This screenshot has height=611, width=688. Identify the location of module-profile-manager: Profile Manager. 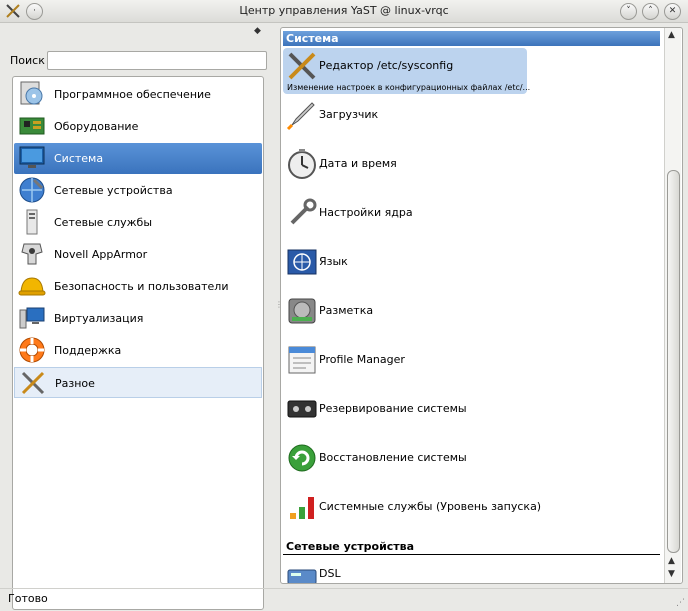
(408, 365).